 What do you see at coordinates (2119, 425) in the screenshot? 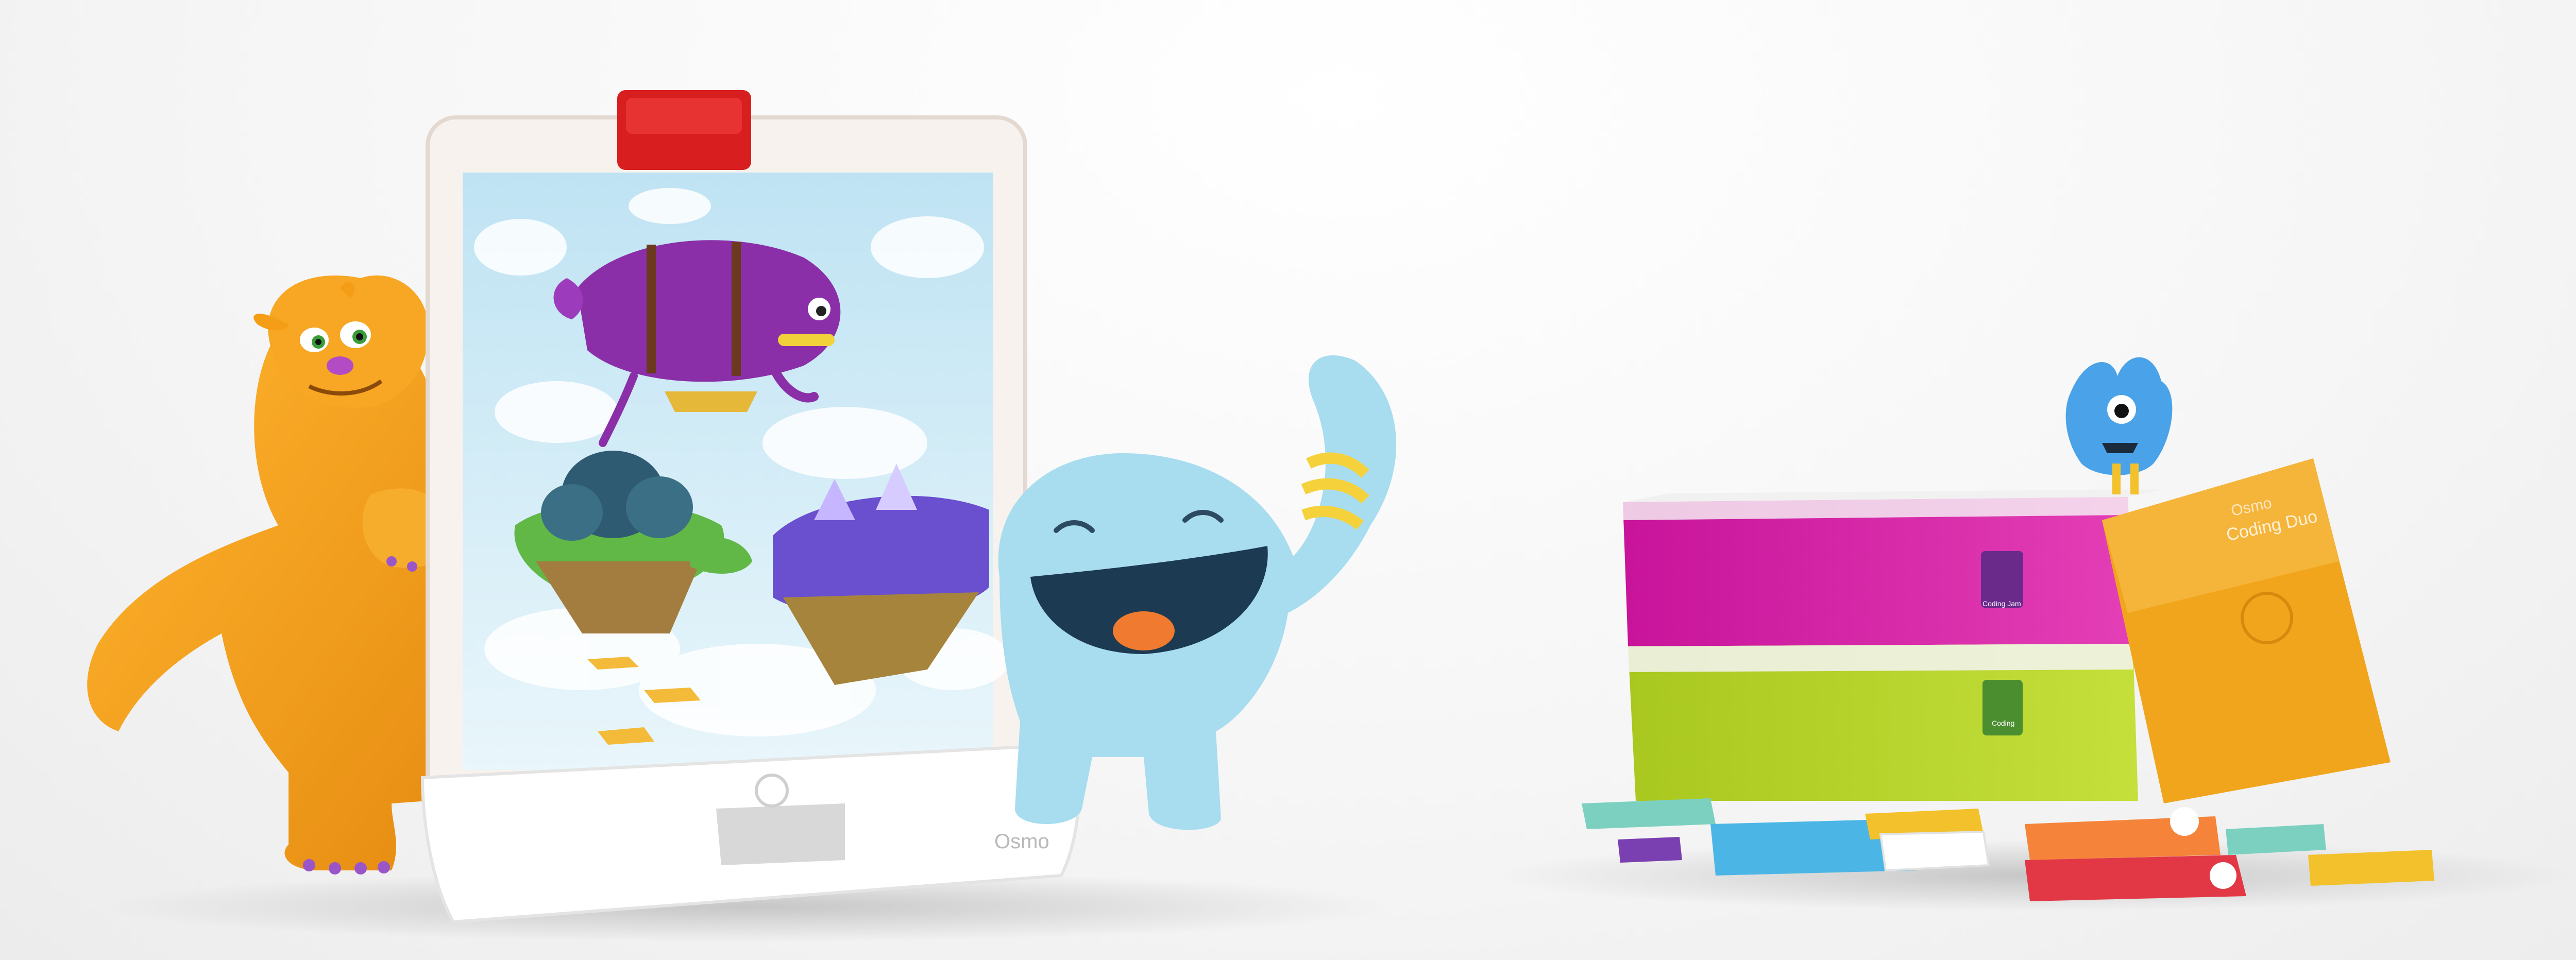
I see `small-blue-monster` at bounding box center [2119, 425].